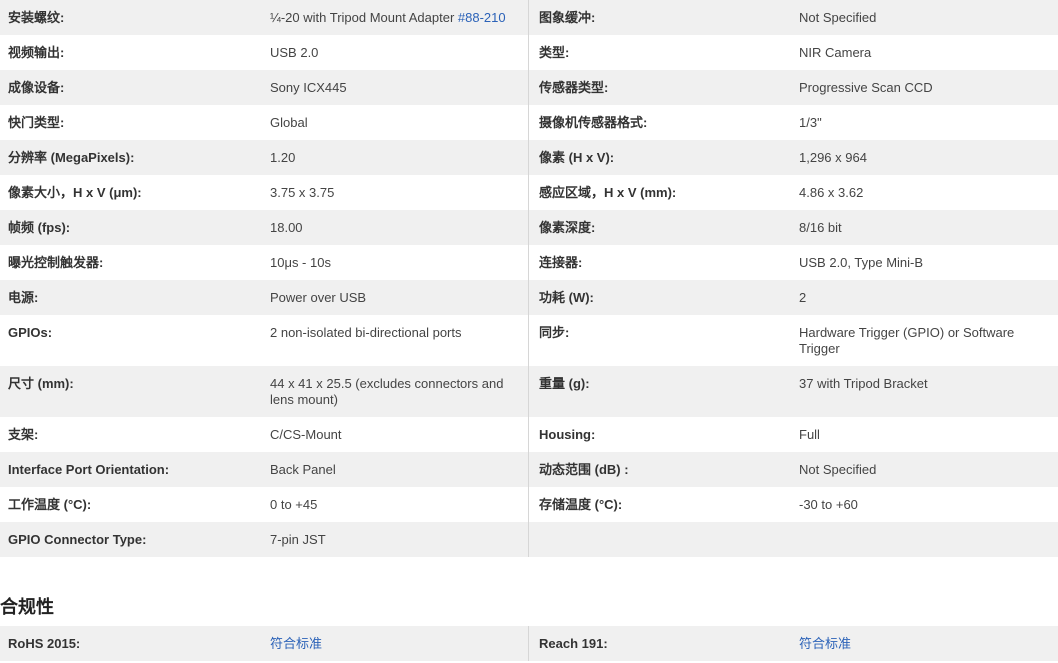 The image size is (1058, 663). I want to click on spec-label, so click(660, 539).